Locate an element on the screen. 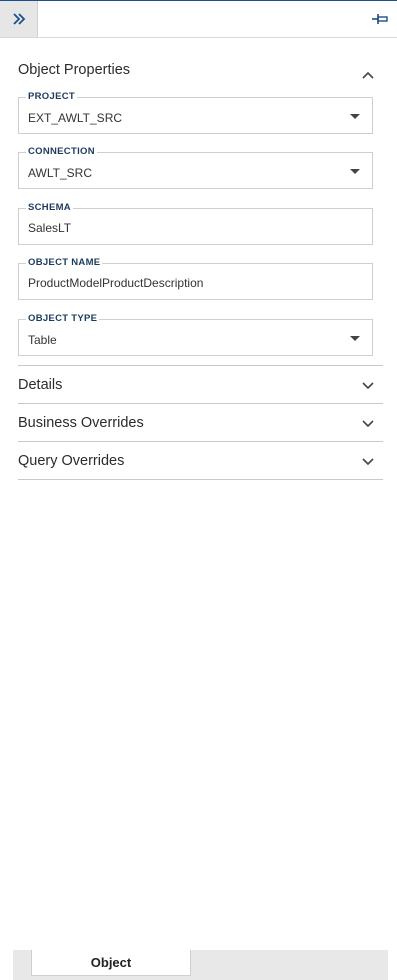  object-properties-title: Object Properties is located at coordinates (74, 70).